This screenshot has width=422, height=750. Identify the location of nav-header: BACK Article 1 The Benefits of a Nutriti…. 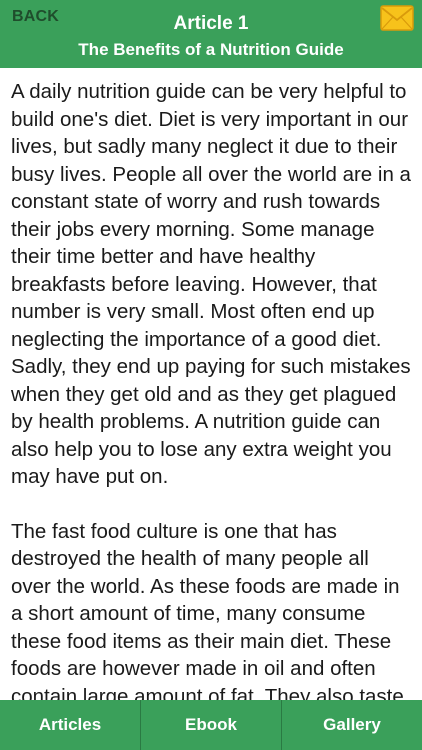
(211, 34).